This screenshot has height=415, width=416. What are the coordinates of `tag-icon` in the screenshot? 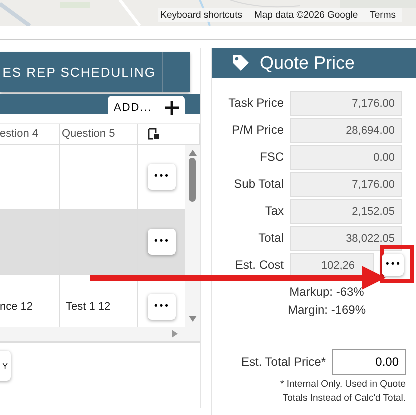 It's located at (241, 63).